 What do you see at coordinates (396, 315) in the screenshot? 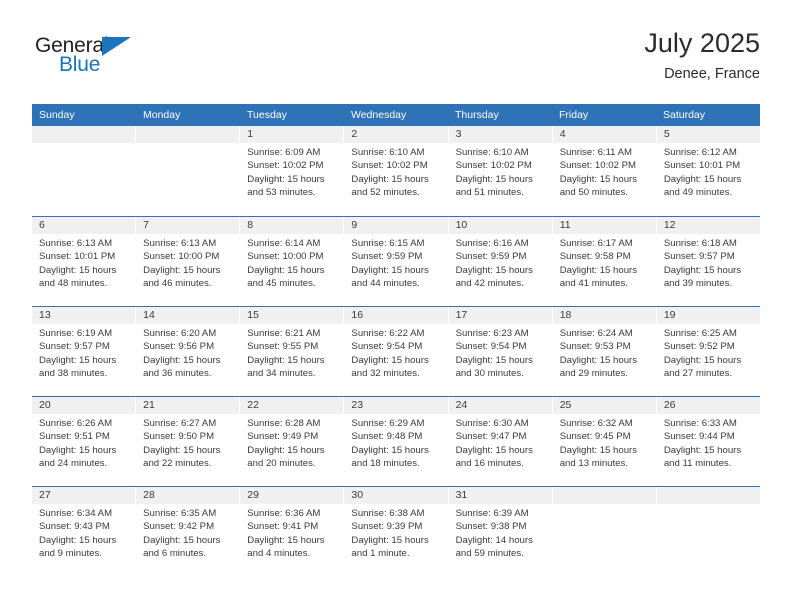
I see `day-number: 16` at bounding box center [396, 315].